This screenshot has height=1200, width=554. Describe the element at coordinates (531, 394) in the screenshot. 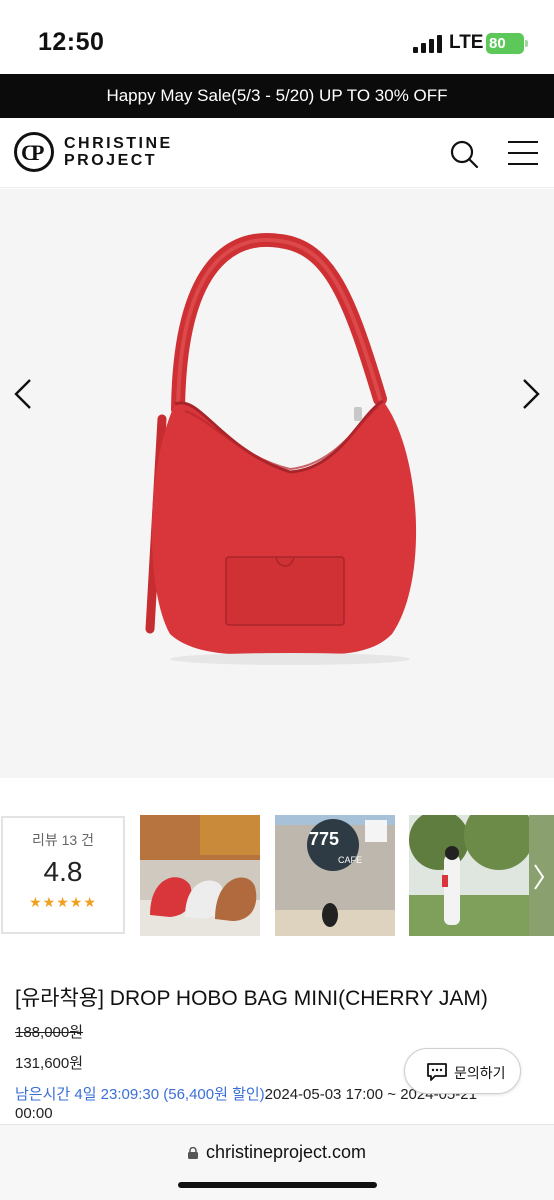

I see `chevron-right-icon` at that location.